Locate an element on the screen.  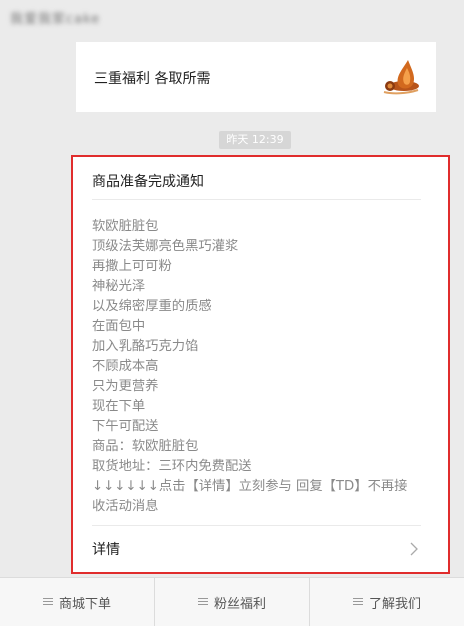
chat-timestamp: 昨天 12:39 is located at coordinates (255, 140).